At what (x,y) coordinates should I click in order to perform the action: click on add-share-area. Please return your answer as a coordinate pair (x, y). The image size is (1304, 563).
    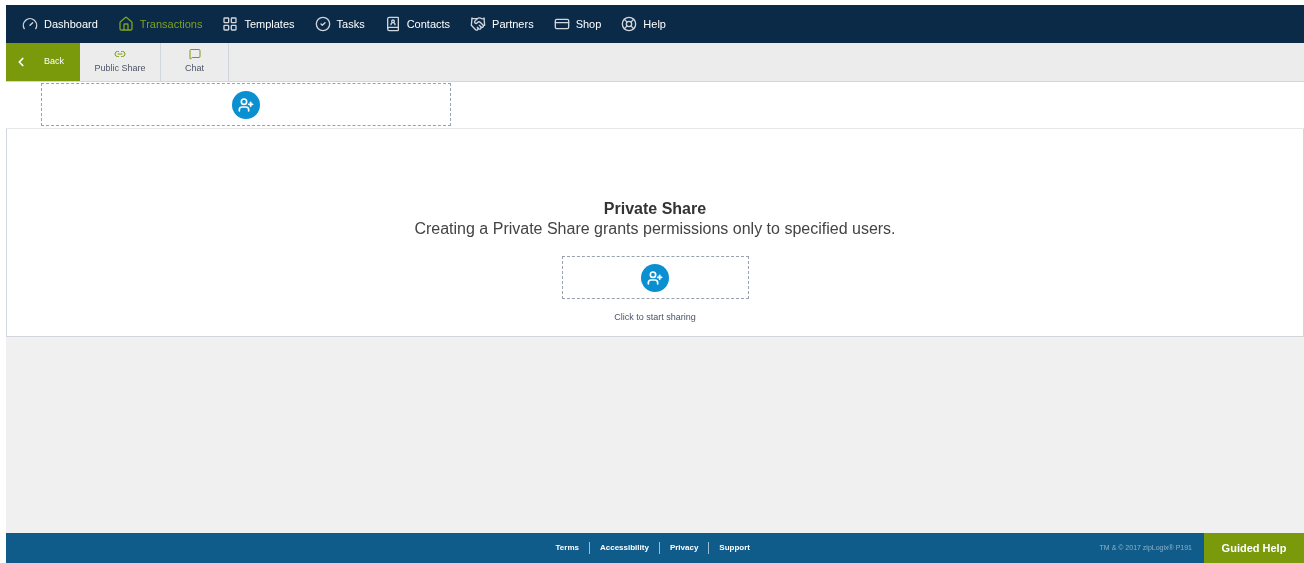
    Looking at the image, I should click on (246, 104).